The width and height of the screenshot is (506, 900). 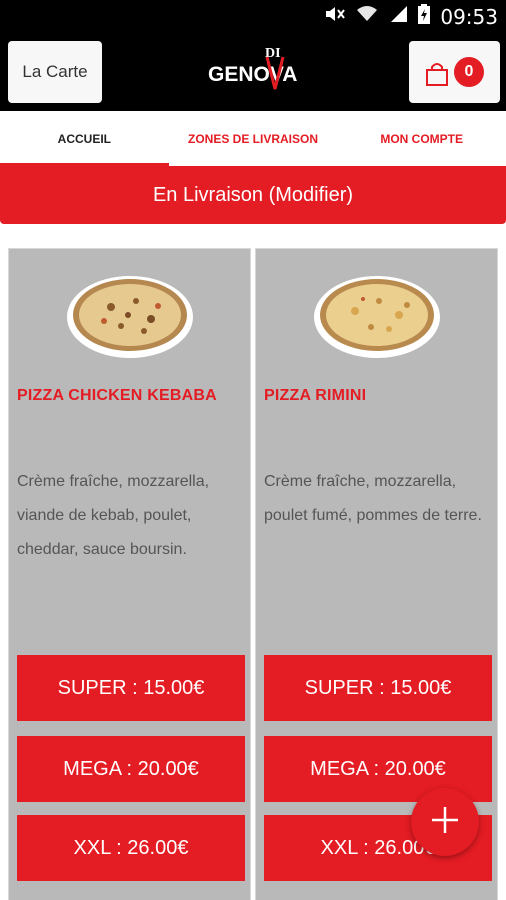 I want to click on cart-button: 0, so click(x=454, y=72).